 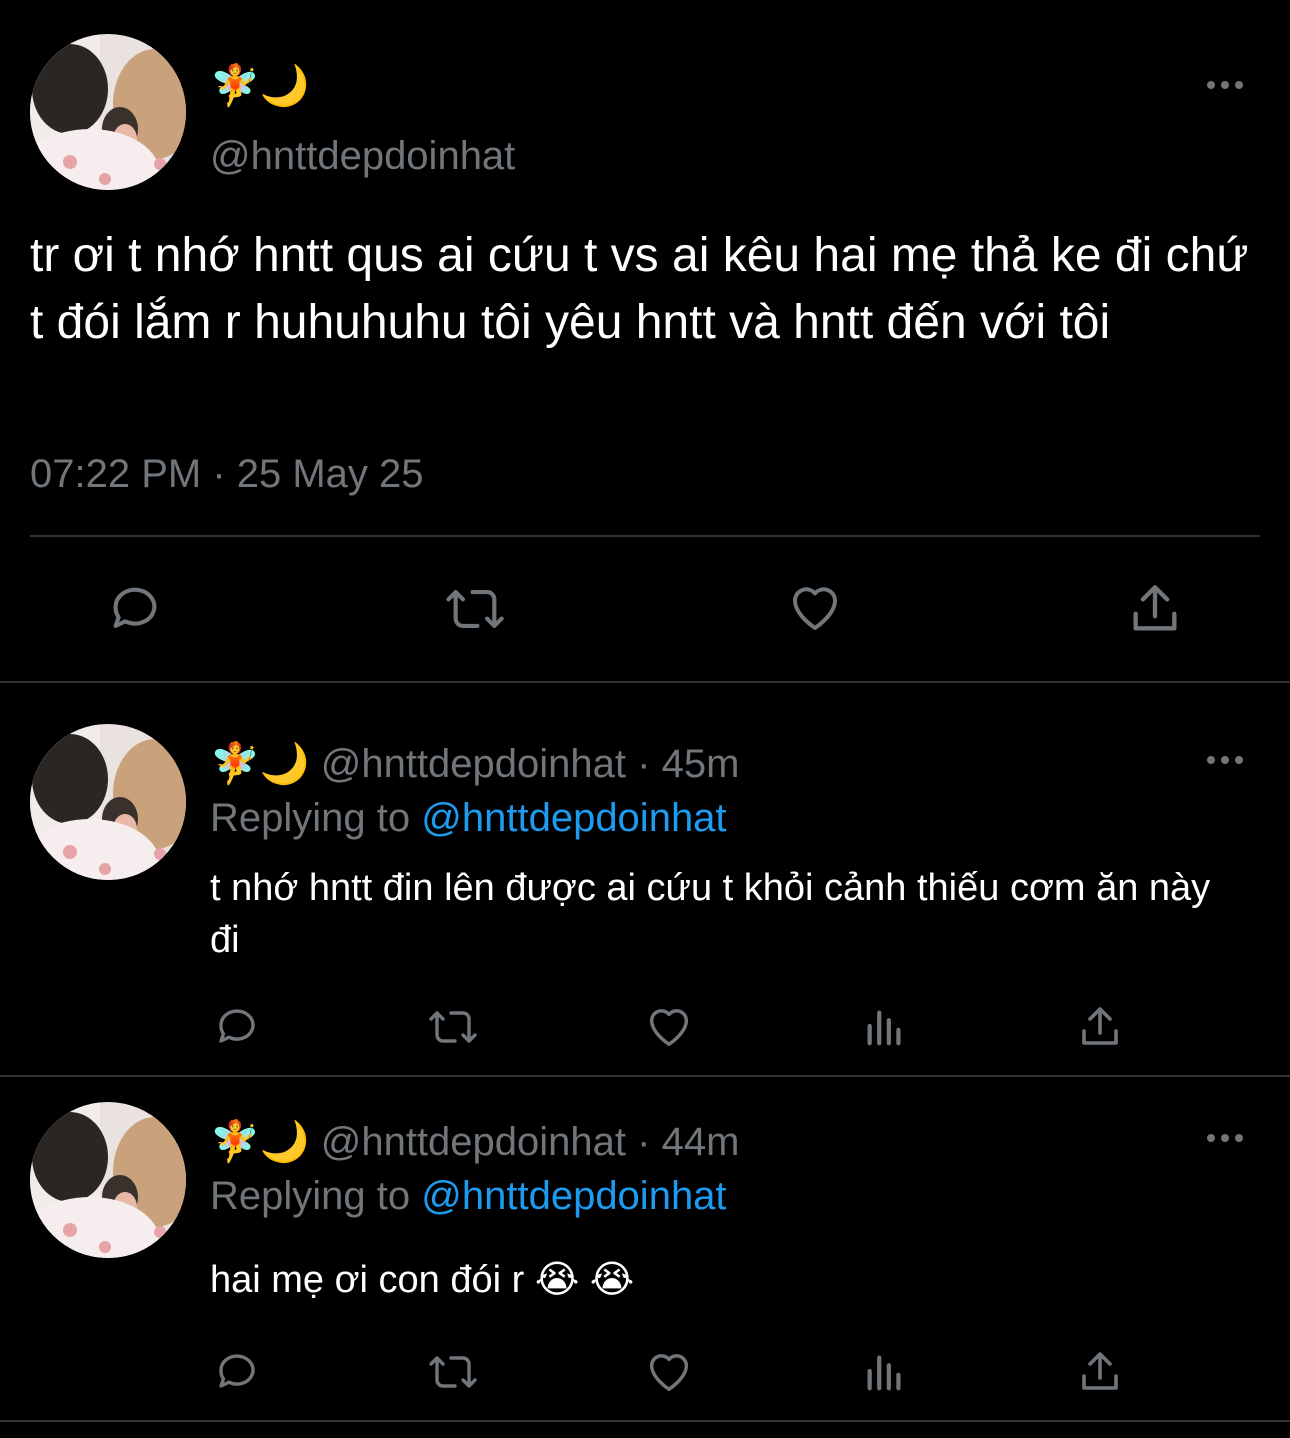 I want to click on tweet-age: · 44m, so click(x=688, y=1142).